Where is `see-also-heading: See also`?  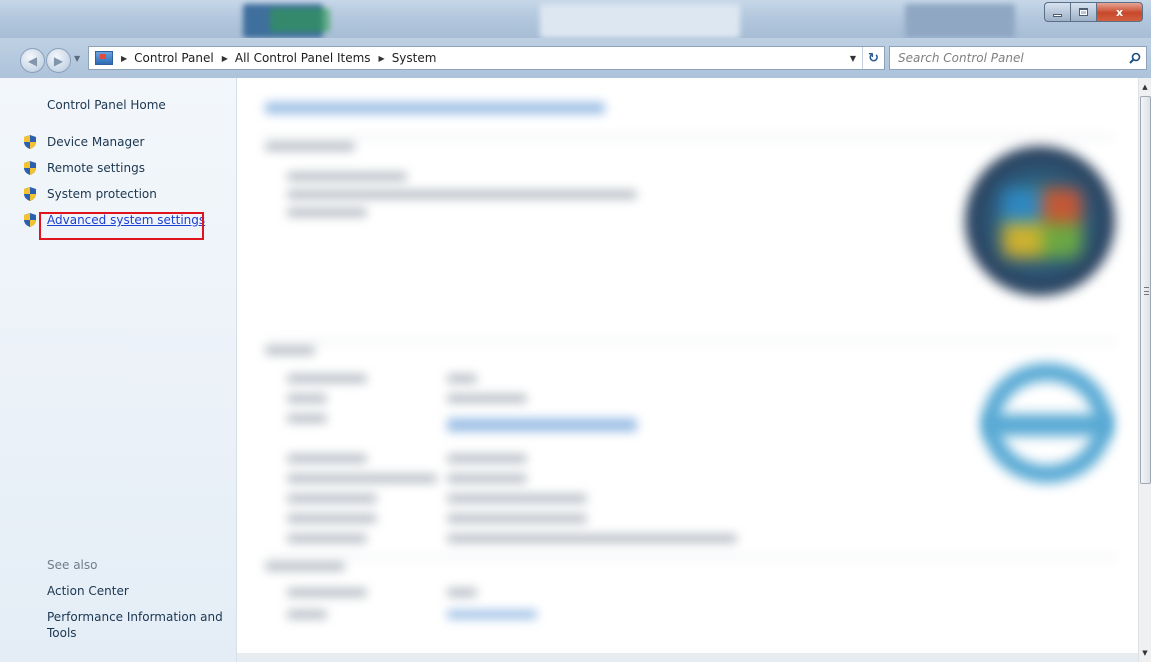 see-also-heading: See also is located at coordinates (72, 565).